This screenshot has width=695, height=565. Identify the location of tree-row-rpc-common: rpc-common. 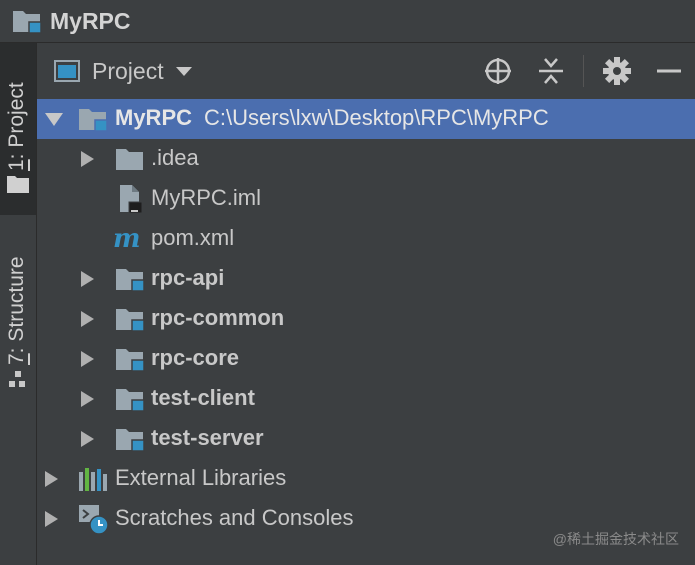
(366, 319).